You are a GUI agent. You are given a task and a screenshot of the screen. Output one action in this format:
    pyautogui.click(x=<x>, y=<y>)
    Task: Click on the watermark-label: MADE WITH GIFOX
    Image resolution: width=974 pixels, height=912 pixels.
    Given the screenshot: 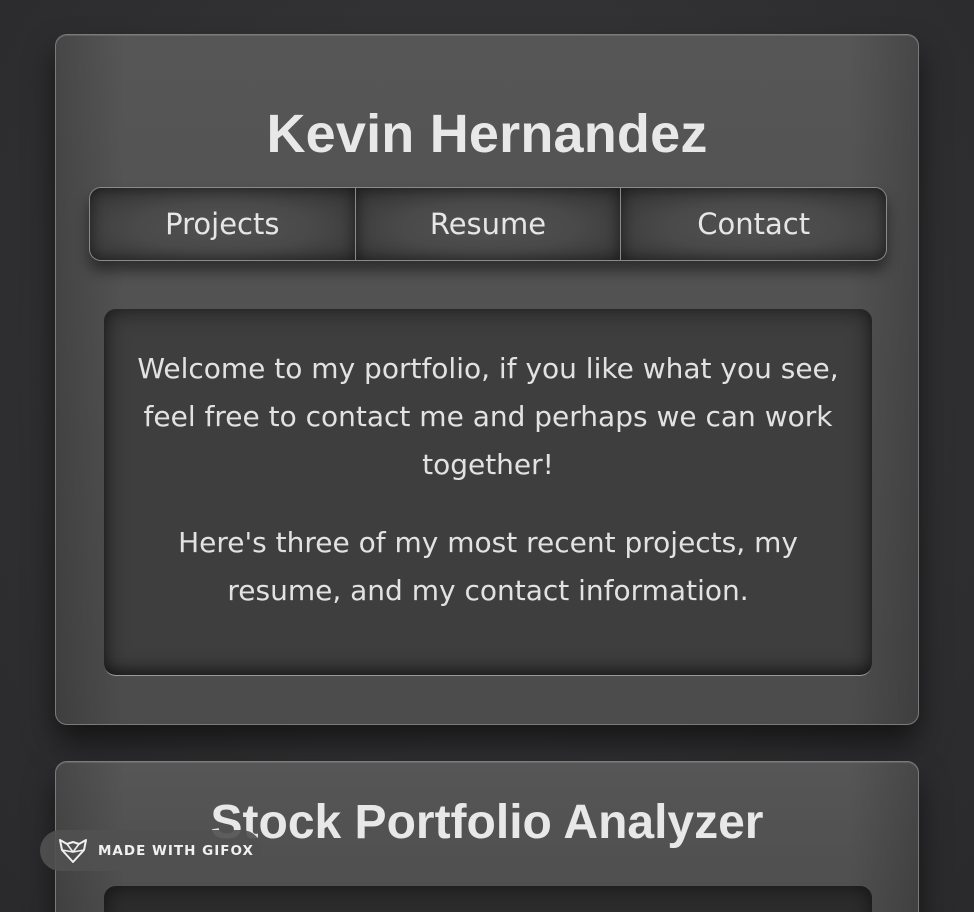 What is the action you would take?
    pyautogui.click(x=176, y=850)
    